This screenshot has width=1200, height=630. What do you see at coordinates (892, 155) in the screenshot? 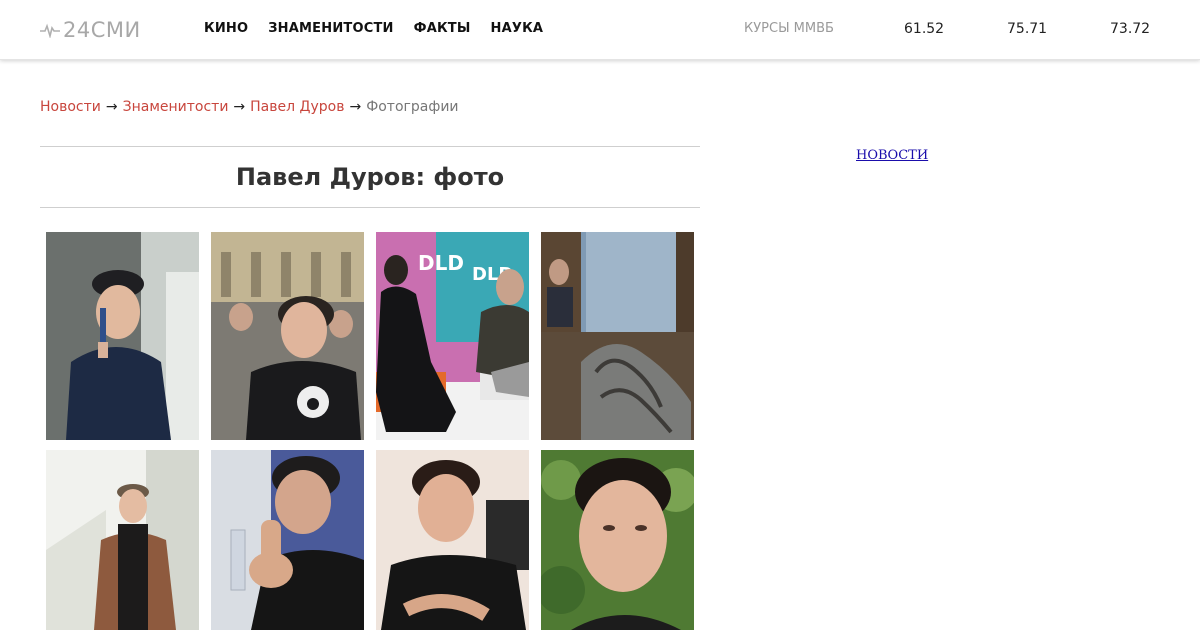
I see `side-news-link: НОВОСТИ` at bounding box center [892, 155].